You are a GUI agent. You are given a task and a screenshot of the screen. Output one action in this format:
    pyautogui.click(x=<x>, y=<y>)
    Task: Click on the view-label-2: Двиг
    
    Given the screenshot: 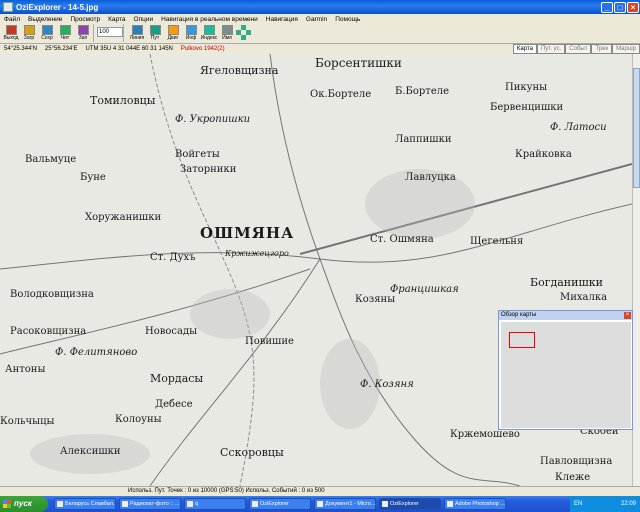 What is the action you would take?
    pyautogui.click(x=173, y=38)
    